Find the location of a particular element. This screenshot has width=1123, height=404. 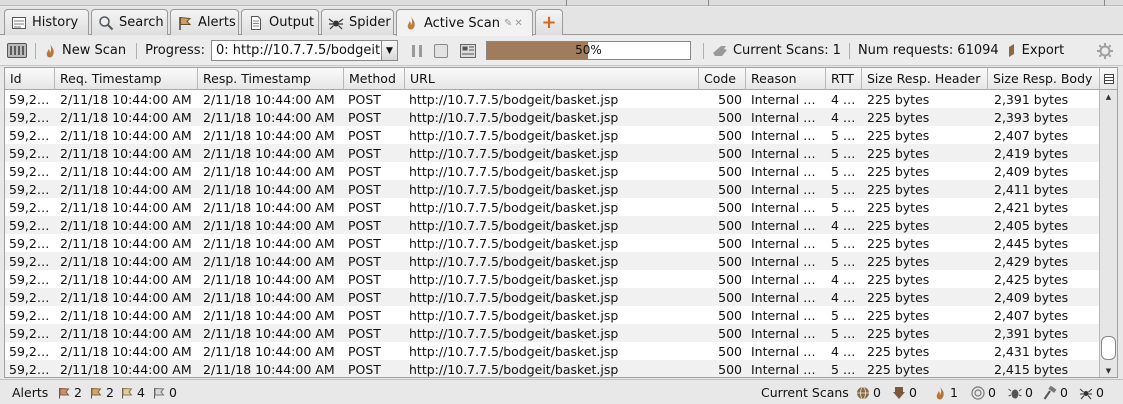

scan-count-spider-down: 0 is located at coordinates (904, 392).